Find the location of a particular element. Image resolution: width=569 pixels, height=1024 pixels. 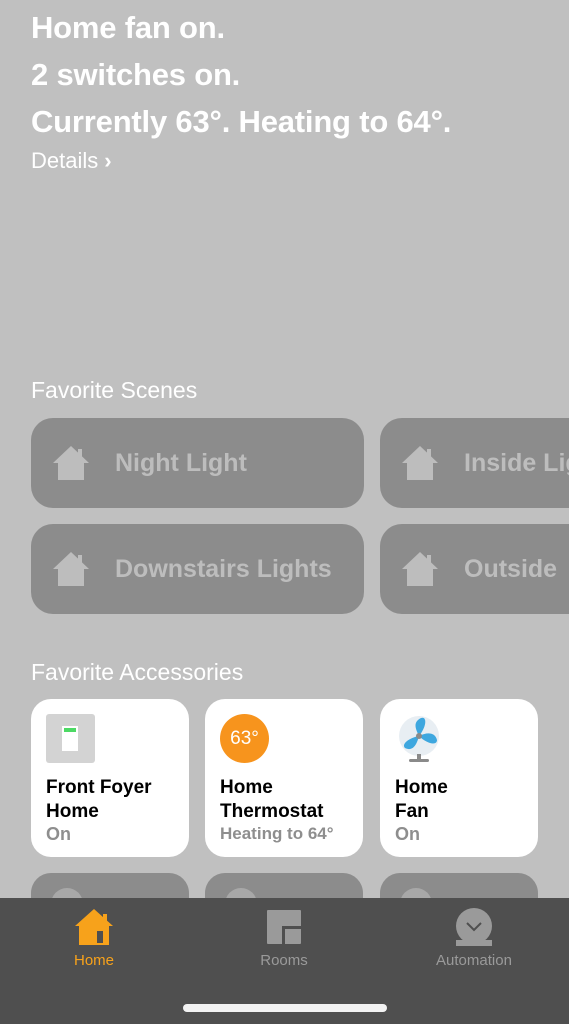

chevron-right-icon: › is located at coordinates (108, 160).